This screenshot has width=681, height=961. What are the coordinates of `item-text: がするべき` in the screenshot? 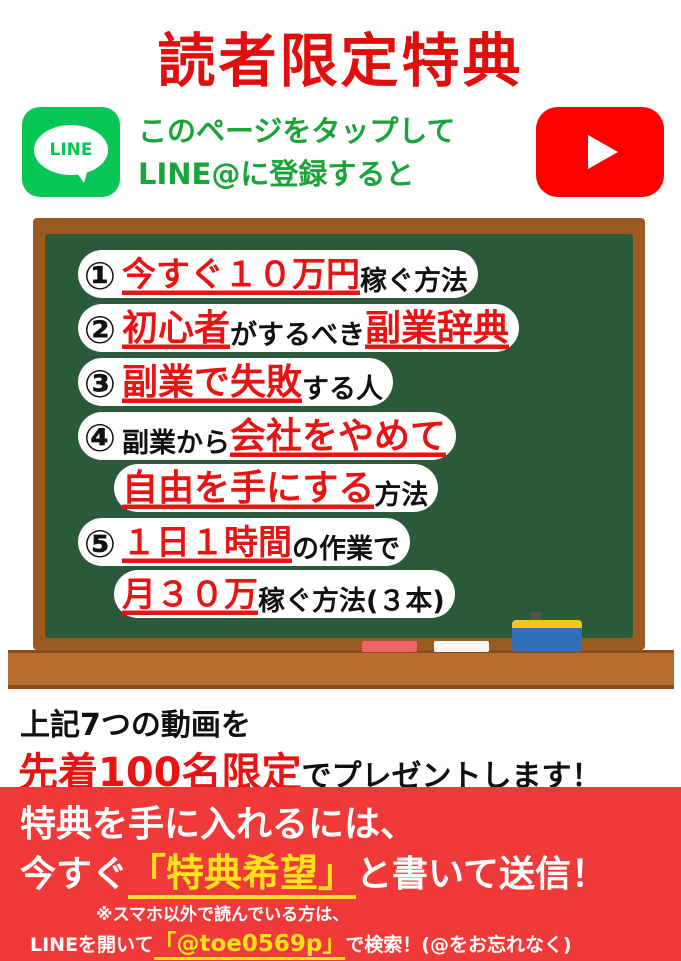 It's located at (298, 335).